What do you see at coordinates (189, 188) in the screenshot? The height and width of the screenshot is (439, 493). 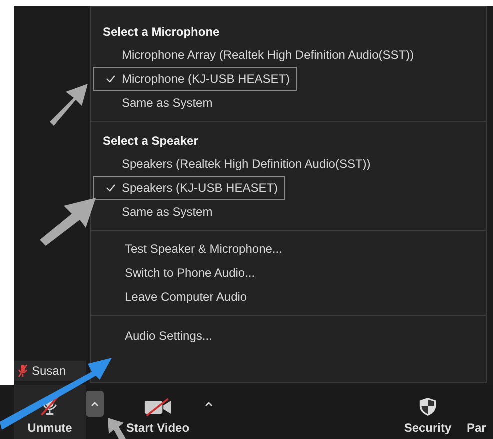 I see `device-option: Speakers (KJ-USB HEASET)` at bounding box center [189, 188].